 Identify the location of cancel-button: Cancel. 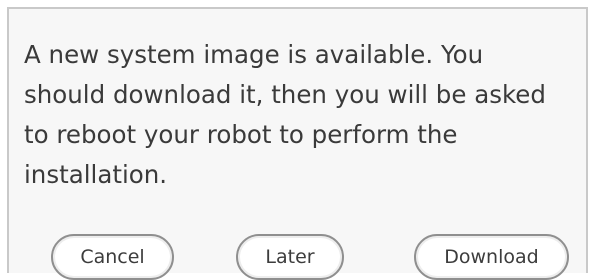
(112, 257).